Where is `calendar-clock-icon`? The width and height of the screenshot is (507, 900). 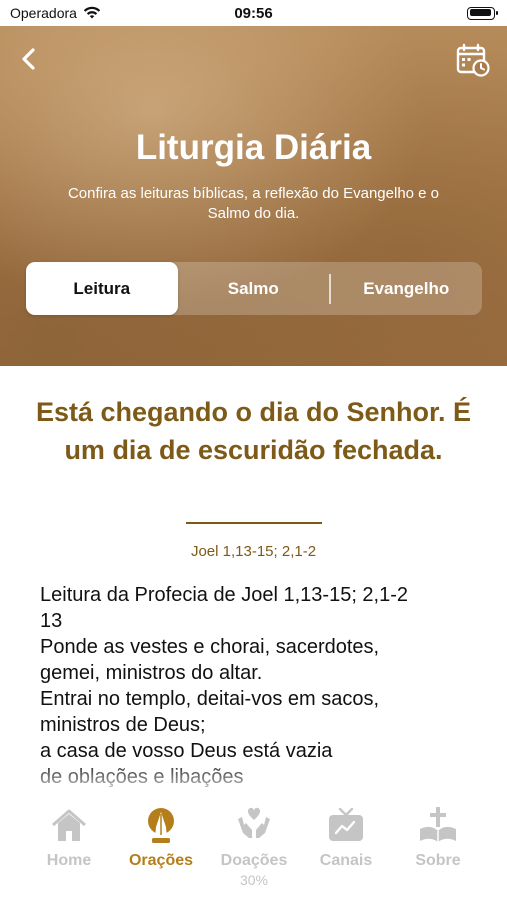
calendar-clock-icon is located at coordinates (473, 60).